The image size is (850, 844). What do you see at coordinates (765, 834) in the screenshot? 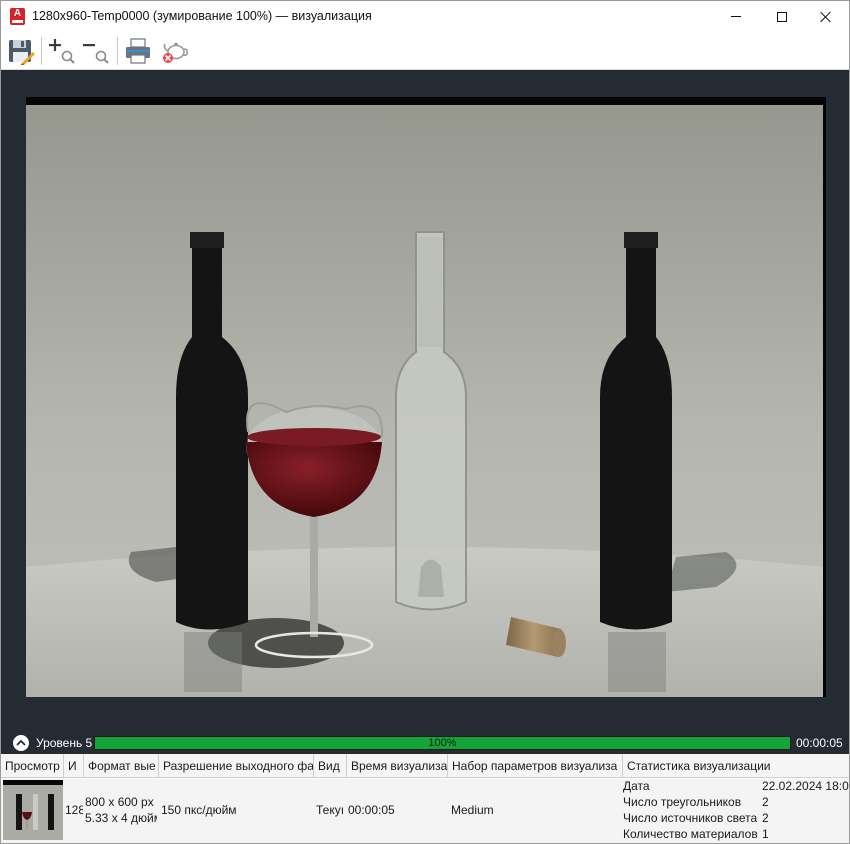
I see `stat-value: 1` at bounding box center [765, 834].